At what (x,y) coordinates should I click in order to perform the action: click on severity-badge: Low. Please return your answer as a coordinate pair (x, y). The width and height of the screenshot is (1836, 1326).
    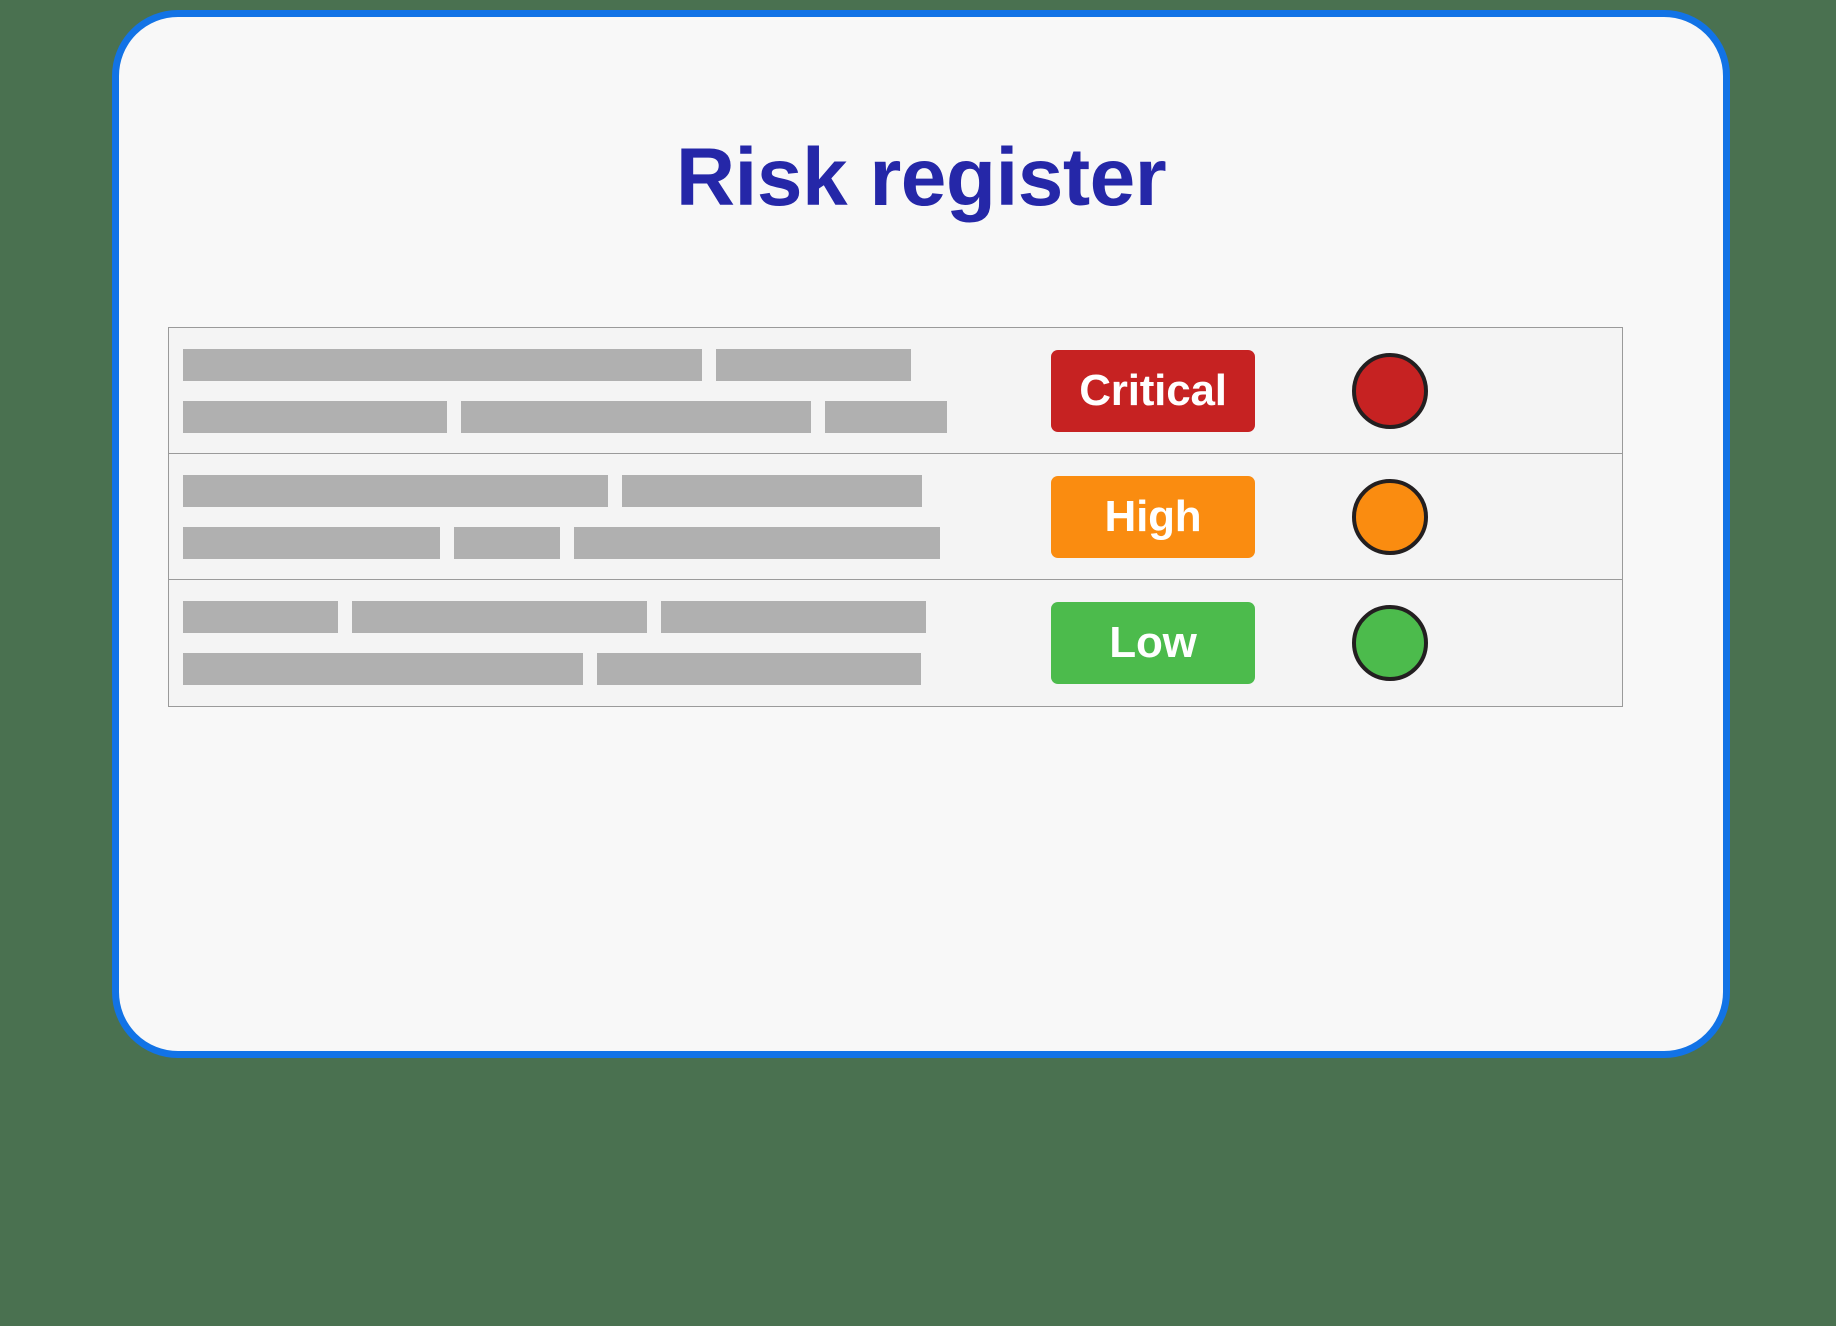
    Looking at the image, I should click on (1153, 643).